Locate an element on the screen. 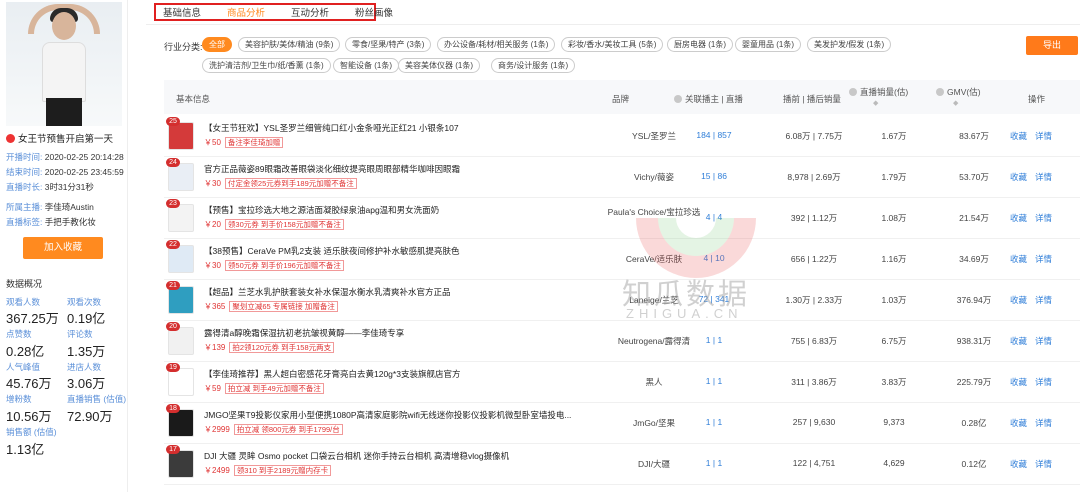  price-line: ￥365 聚划立减65 专属链接 加赠备注 is located at coordinates (271, 306).